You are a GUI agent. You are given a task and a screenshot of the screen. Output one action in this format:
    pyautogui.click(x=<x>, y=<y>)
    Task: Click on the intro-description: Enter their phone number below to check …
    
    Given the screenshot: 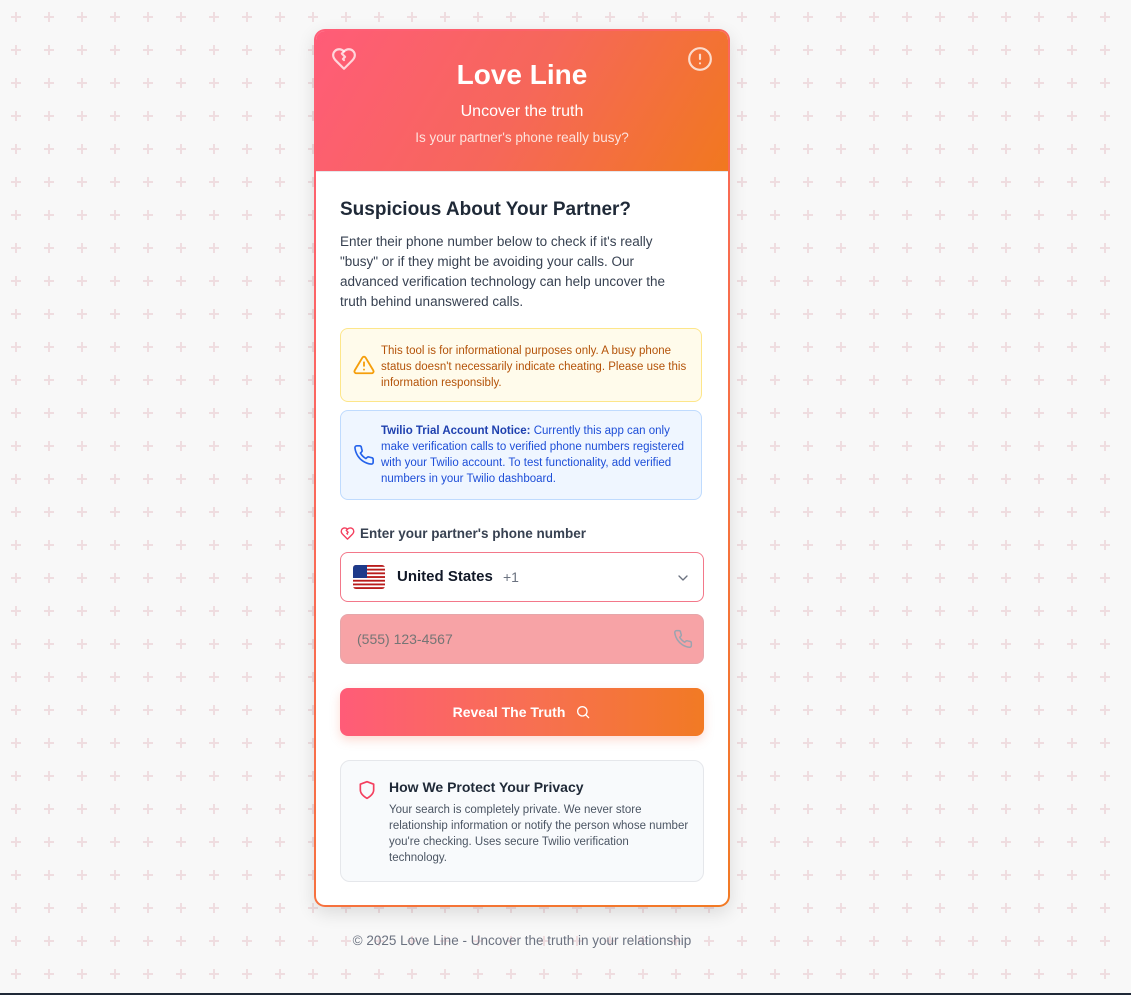 What is the action you would take?
    pyautogui.click(x=502, y=271)
    